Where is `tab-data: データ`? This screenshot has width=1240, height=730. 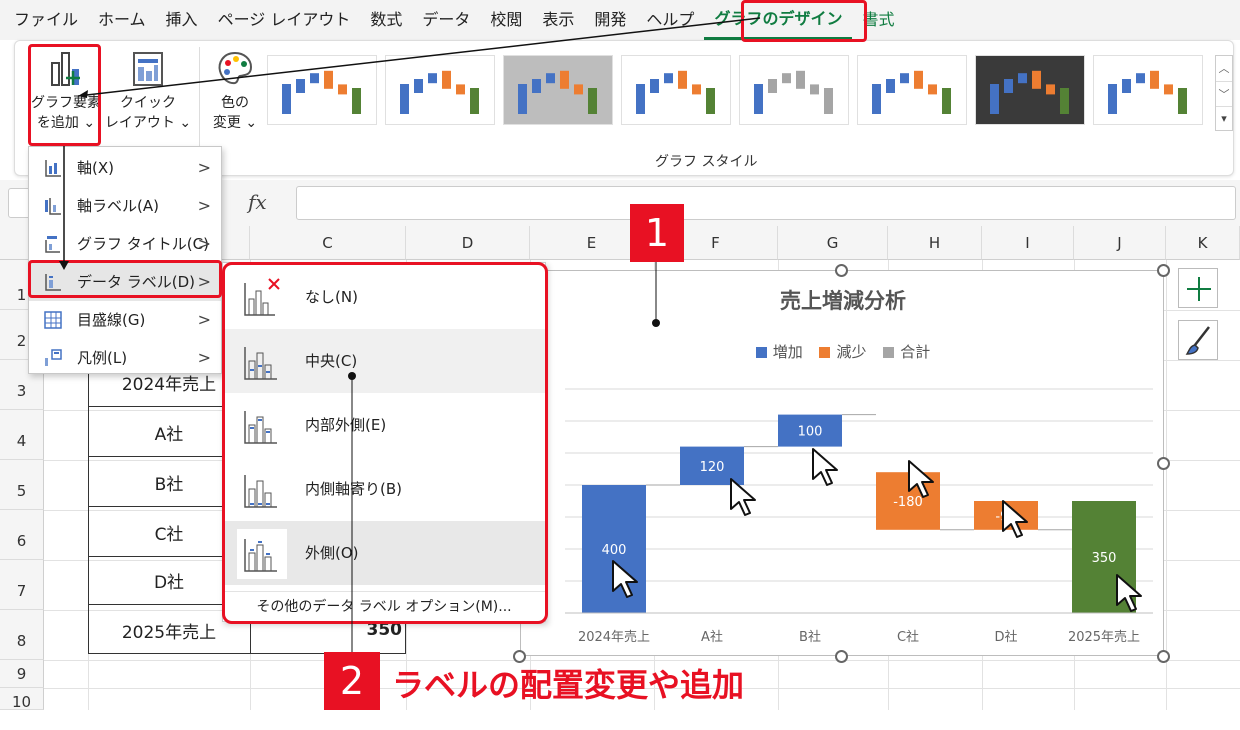 tab-data: データ is located at coordinates (446, 20).